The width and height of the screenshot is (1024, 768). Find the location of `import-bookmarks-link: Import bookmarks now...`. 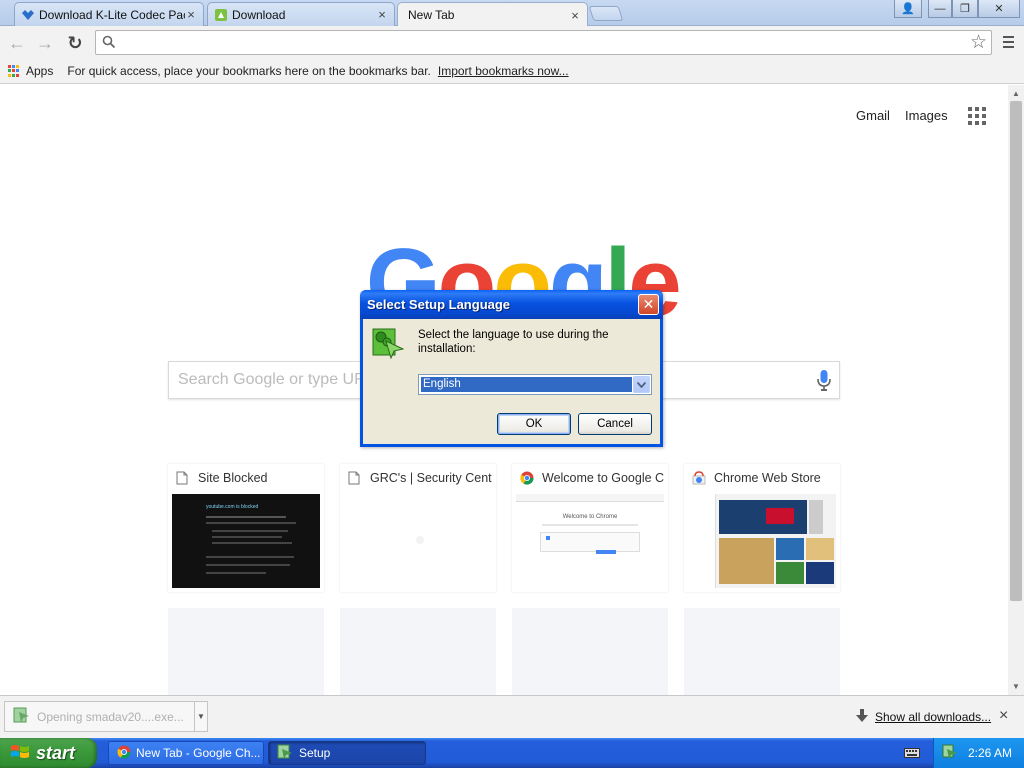

import-bookmarks-link: Import bookmarks now... is located at coordinates (503, 71).